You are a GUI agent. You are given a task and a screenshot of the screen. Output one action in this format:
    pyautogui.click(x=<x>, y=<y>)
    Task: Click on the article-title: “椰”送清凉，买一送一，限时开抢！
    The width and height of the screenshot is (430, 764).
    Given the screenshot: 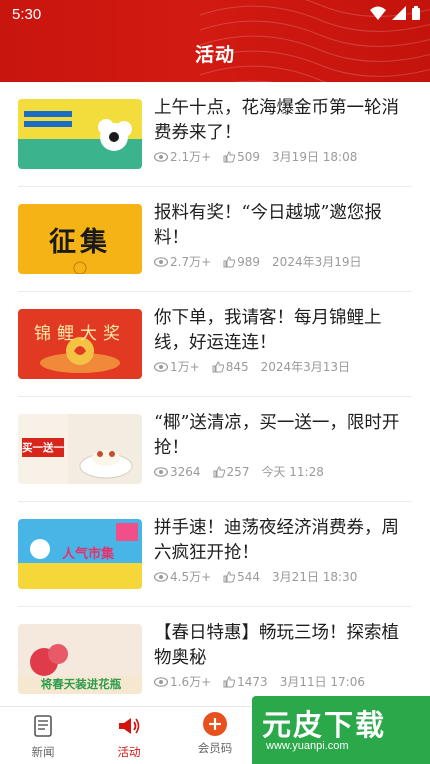 What is the action you would take?
    pyautogui.click(x=283, y=436)
    